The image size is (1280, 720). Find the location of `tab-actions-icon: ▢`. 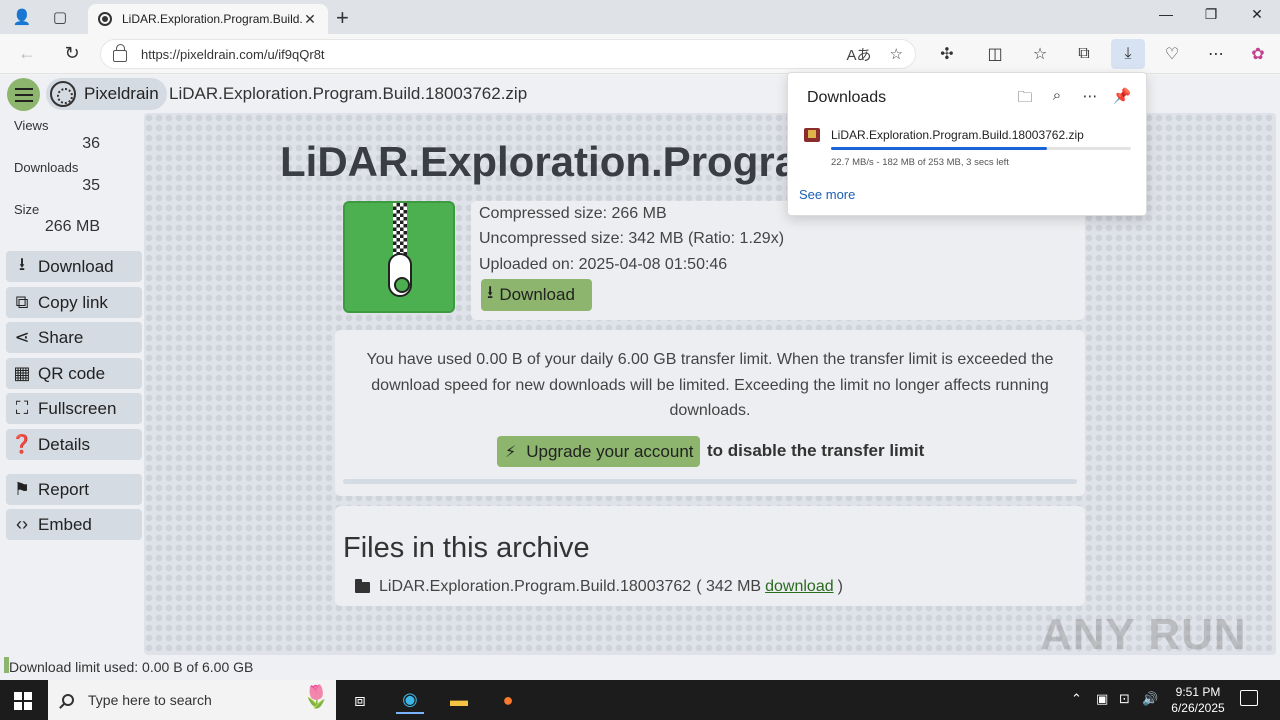

tab-actions-icon: ▢ is located at coordinates (60, 17).